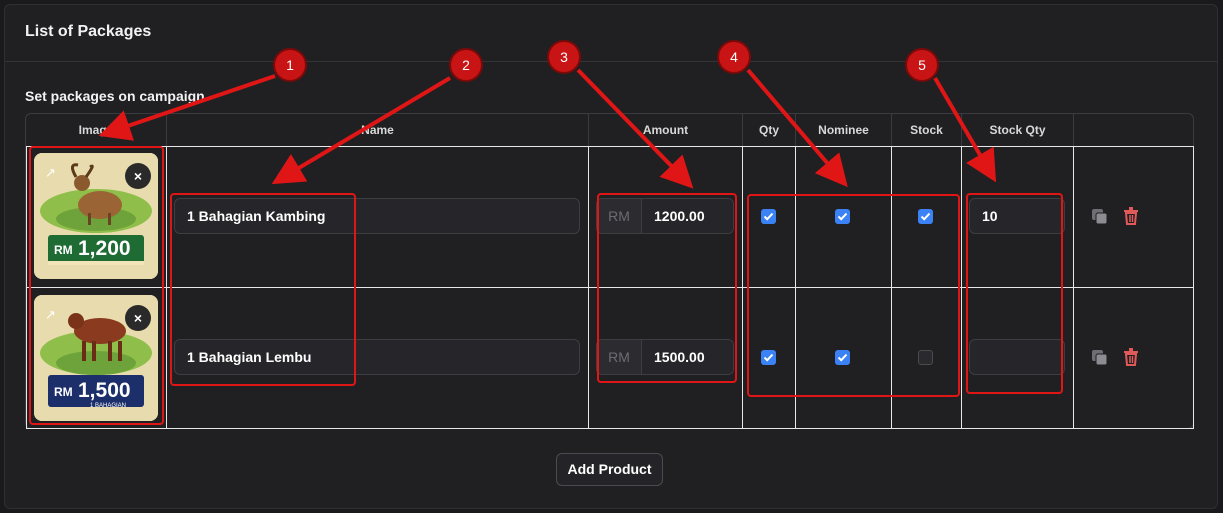 This screenshot has width=1223, height=513. What do you see at coordinates (290, 65) in the screenshot?
I see `annotation-badge: 1` at bounding box center [290, 65].